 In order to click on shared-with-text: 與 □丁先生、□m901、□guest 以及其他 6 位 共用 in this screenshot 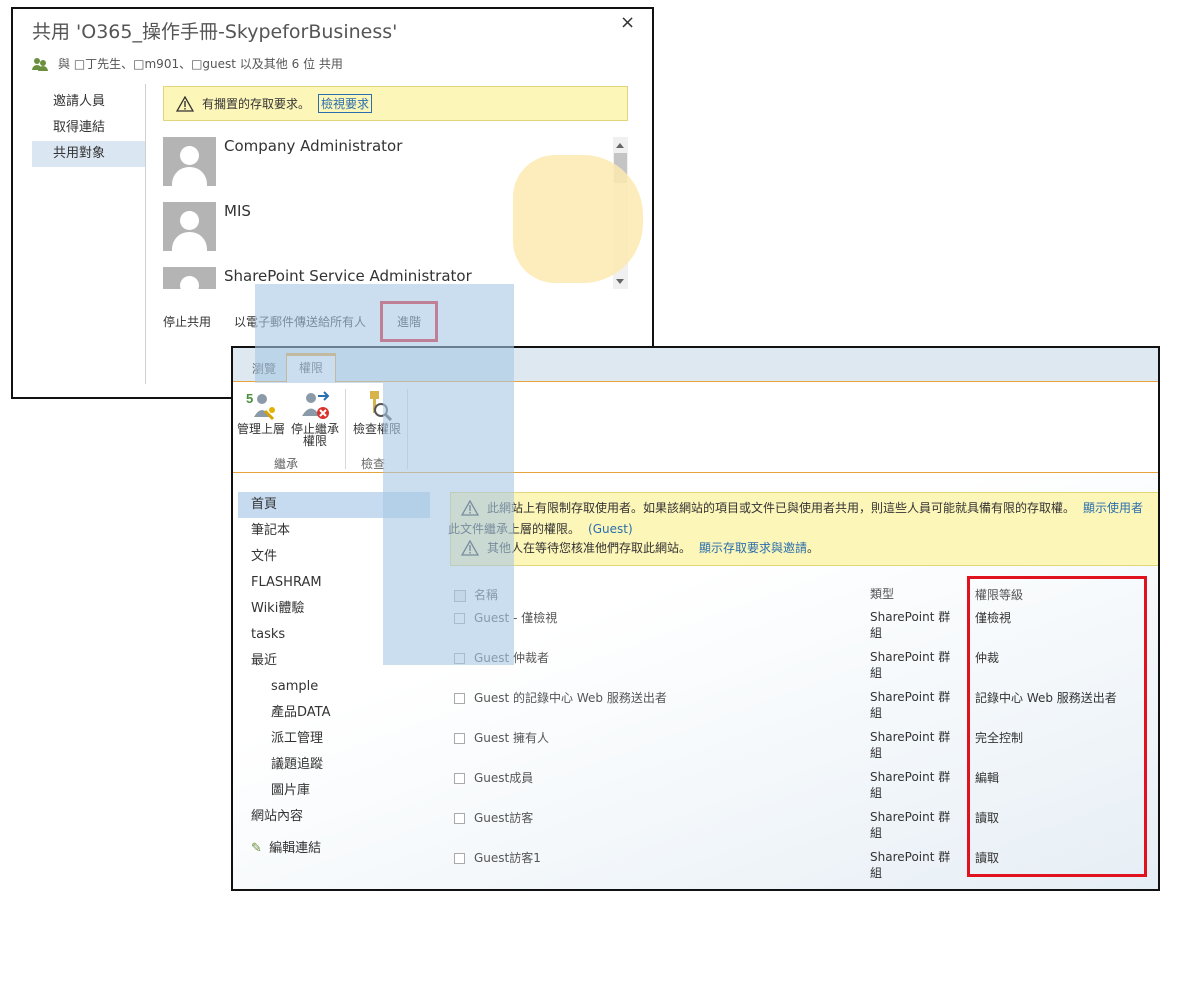, I will do `click(200, 63)`.